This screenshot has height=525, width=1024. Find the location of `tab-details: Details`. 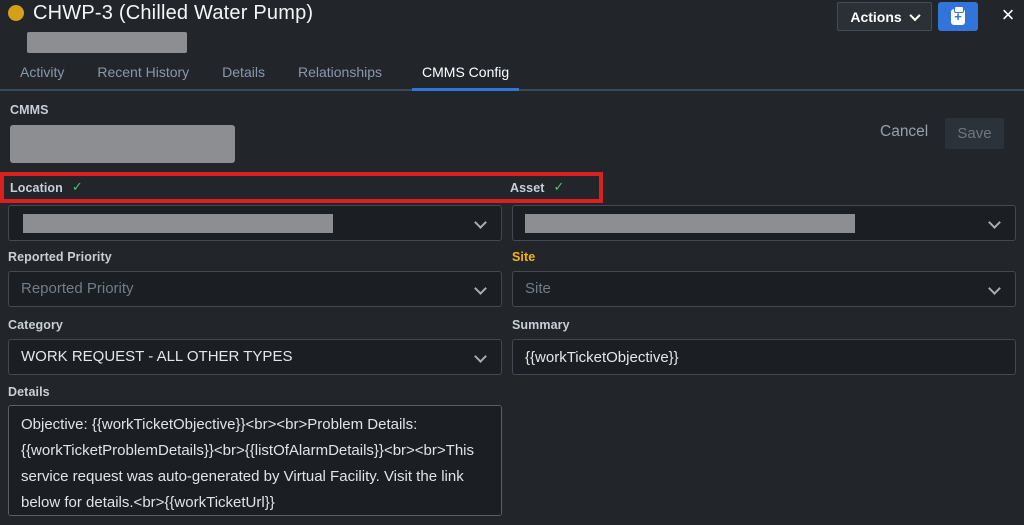

tab-details: Details is located at coordinates (243, 76).